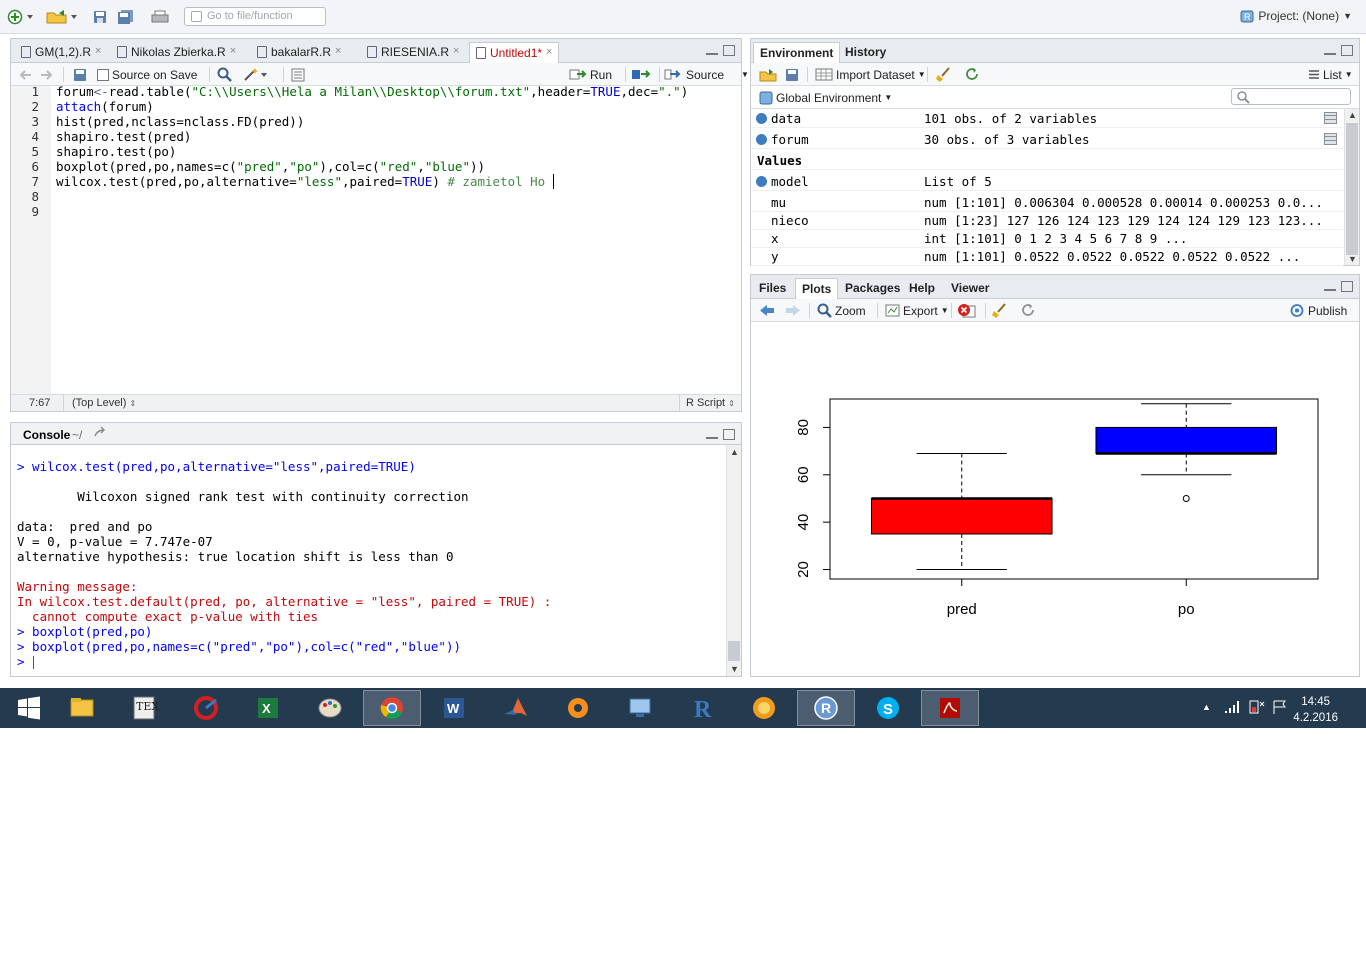  Describe the element at coordinates (256, 74) in the screenshot. I see `magic-wand-icon` at that location.